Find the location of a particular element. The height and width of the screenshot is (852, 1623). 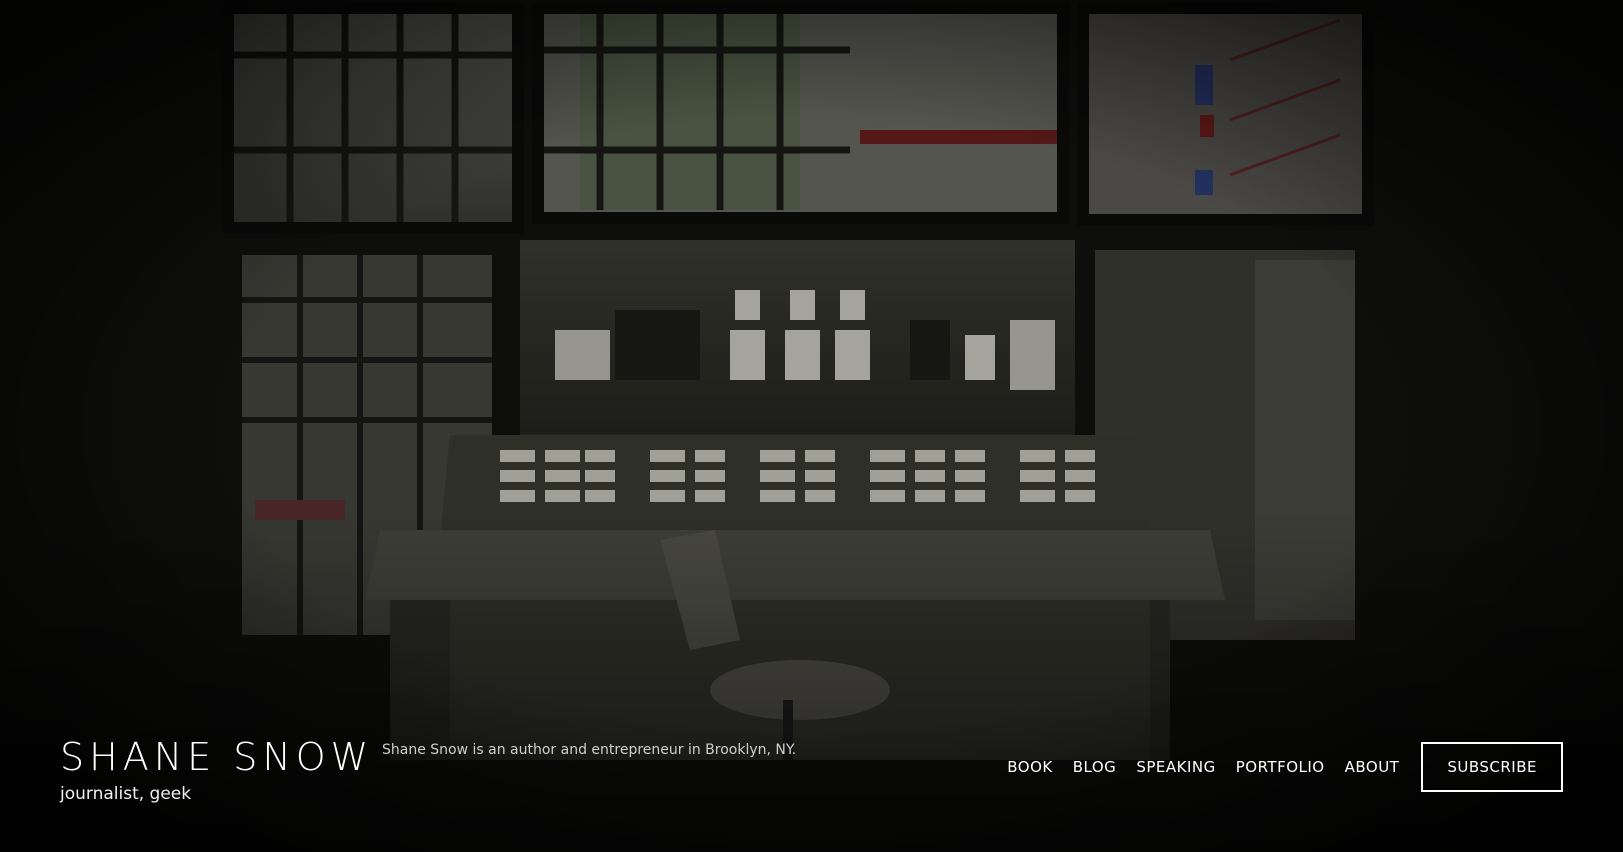

site-title: SHANE SNOW is located at coordinates (216, 757).